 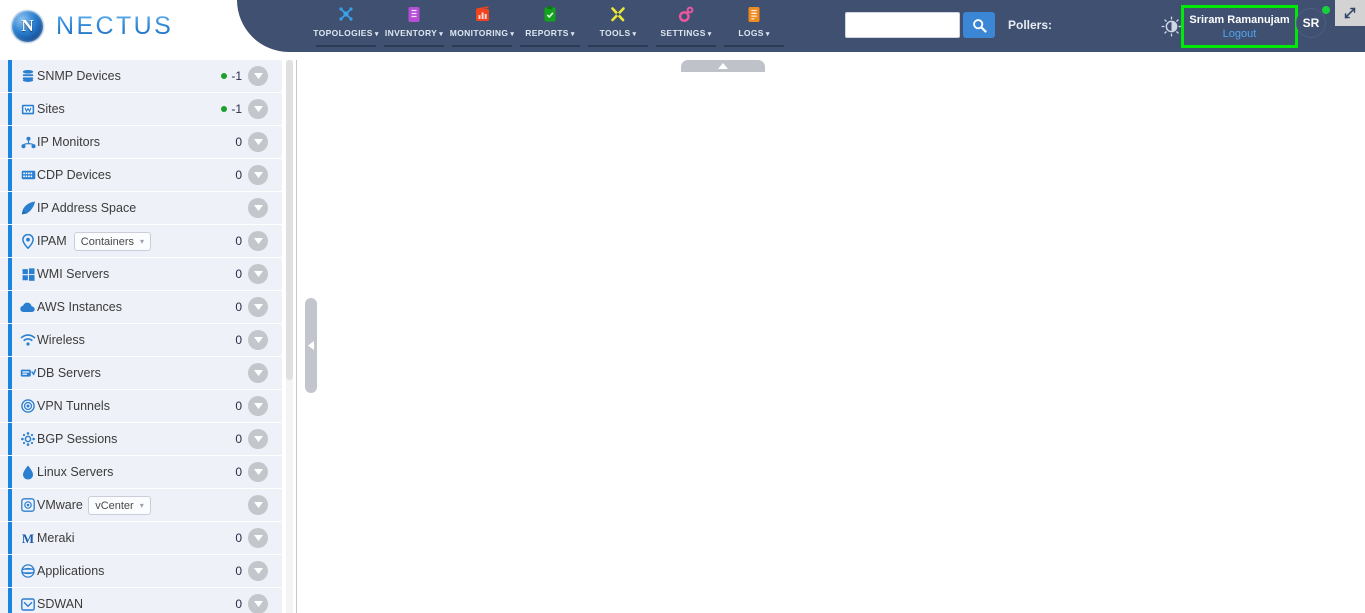 I want to click on user-account-box: Sriram Ramanujam Logout, so click(x=1239, y=26).